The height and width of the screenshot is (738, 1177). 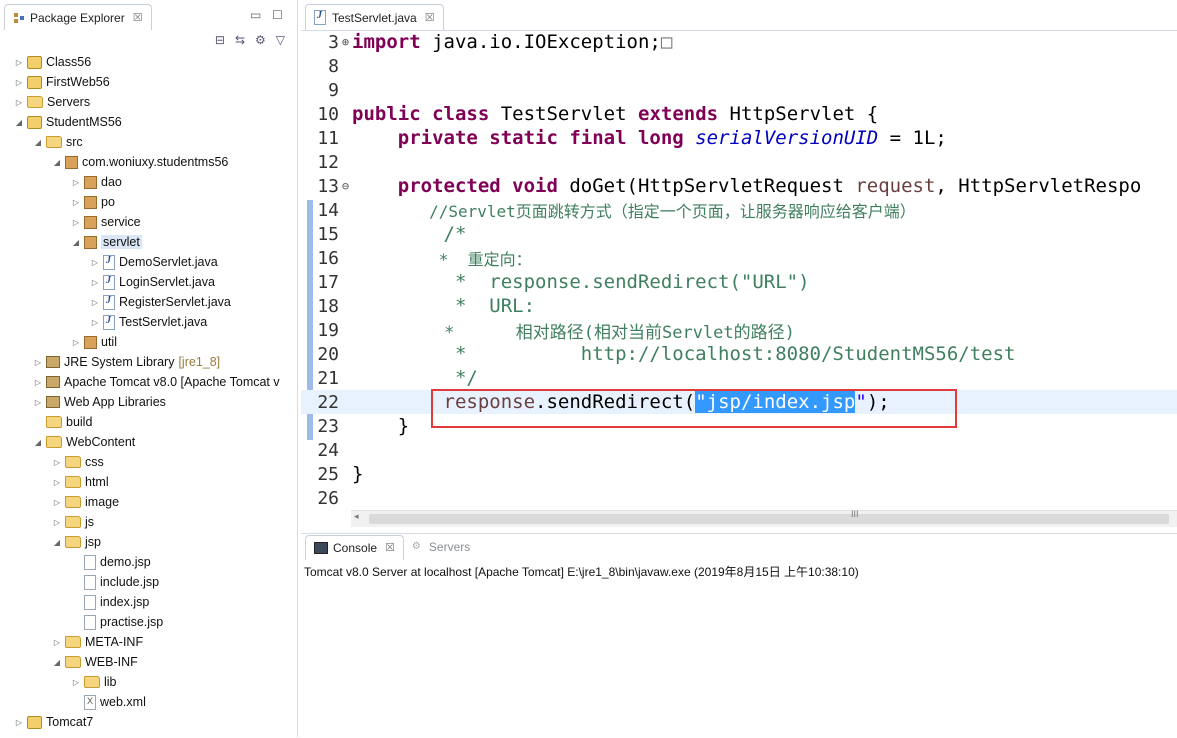 What do you see at coordinates (148, 422) in the screenshot?
I see `tree-item-build: build` at bounding box center [148, 422].